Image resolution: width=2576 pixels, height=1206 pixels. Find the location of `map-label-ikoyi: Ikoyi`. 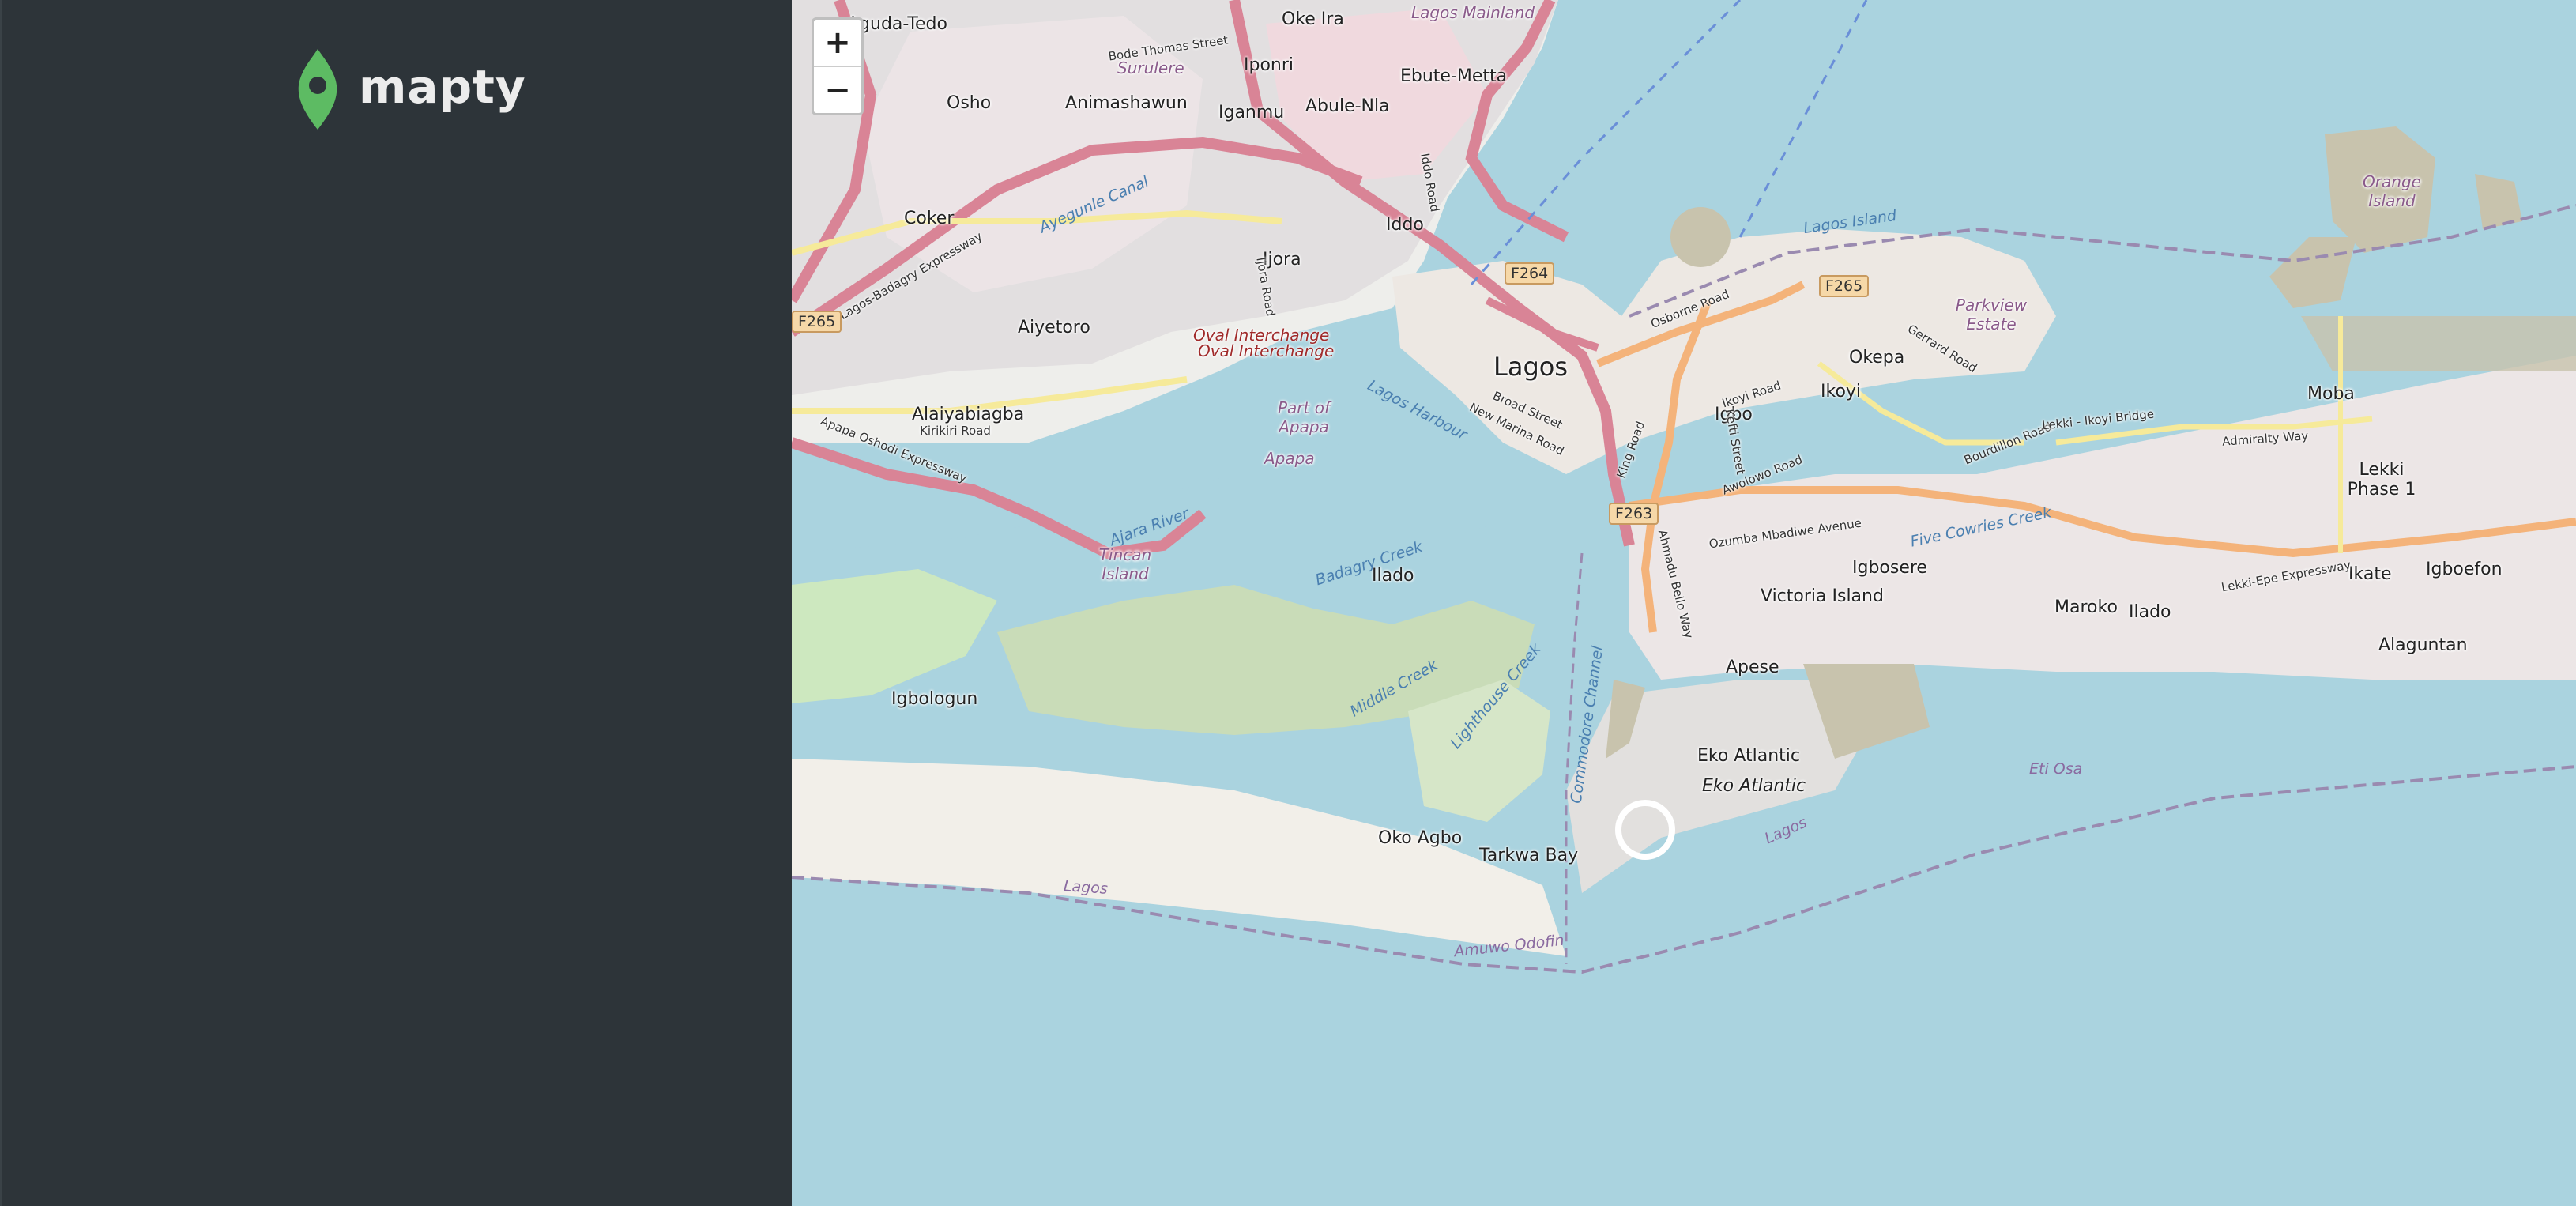

map-label-ikoyi: Ikoyi is located at coordinates (1841, 391).